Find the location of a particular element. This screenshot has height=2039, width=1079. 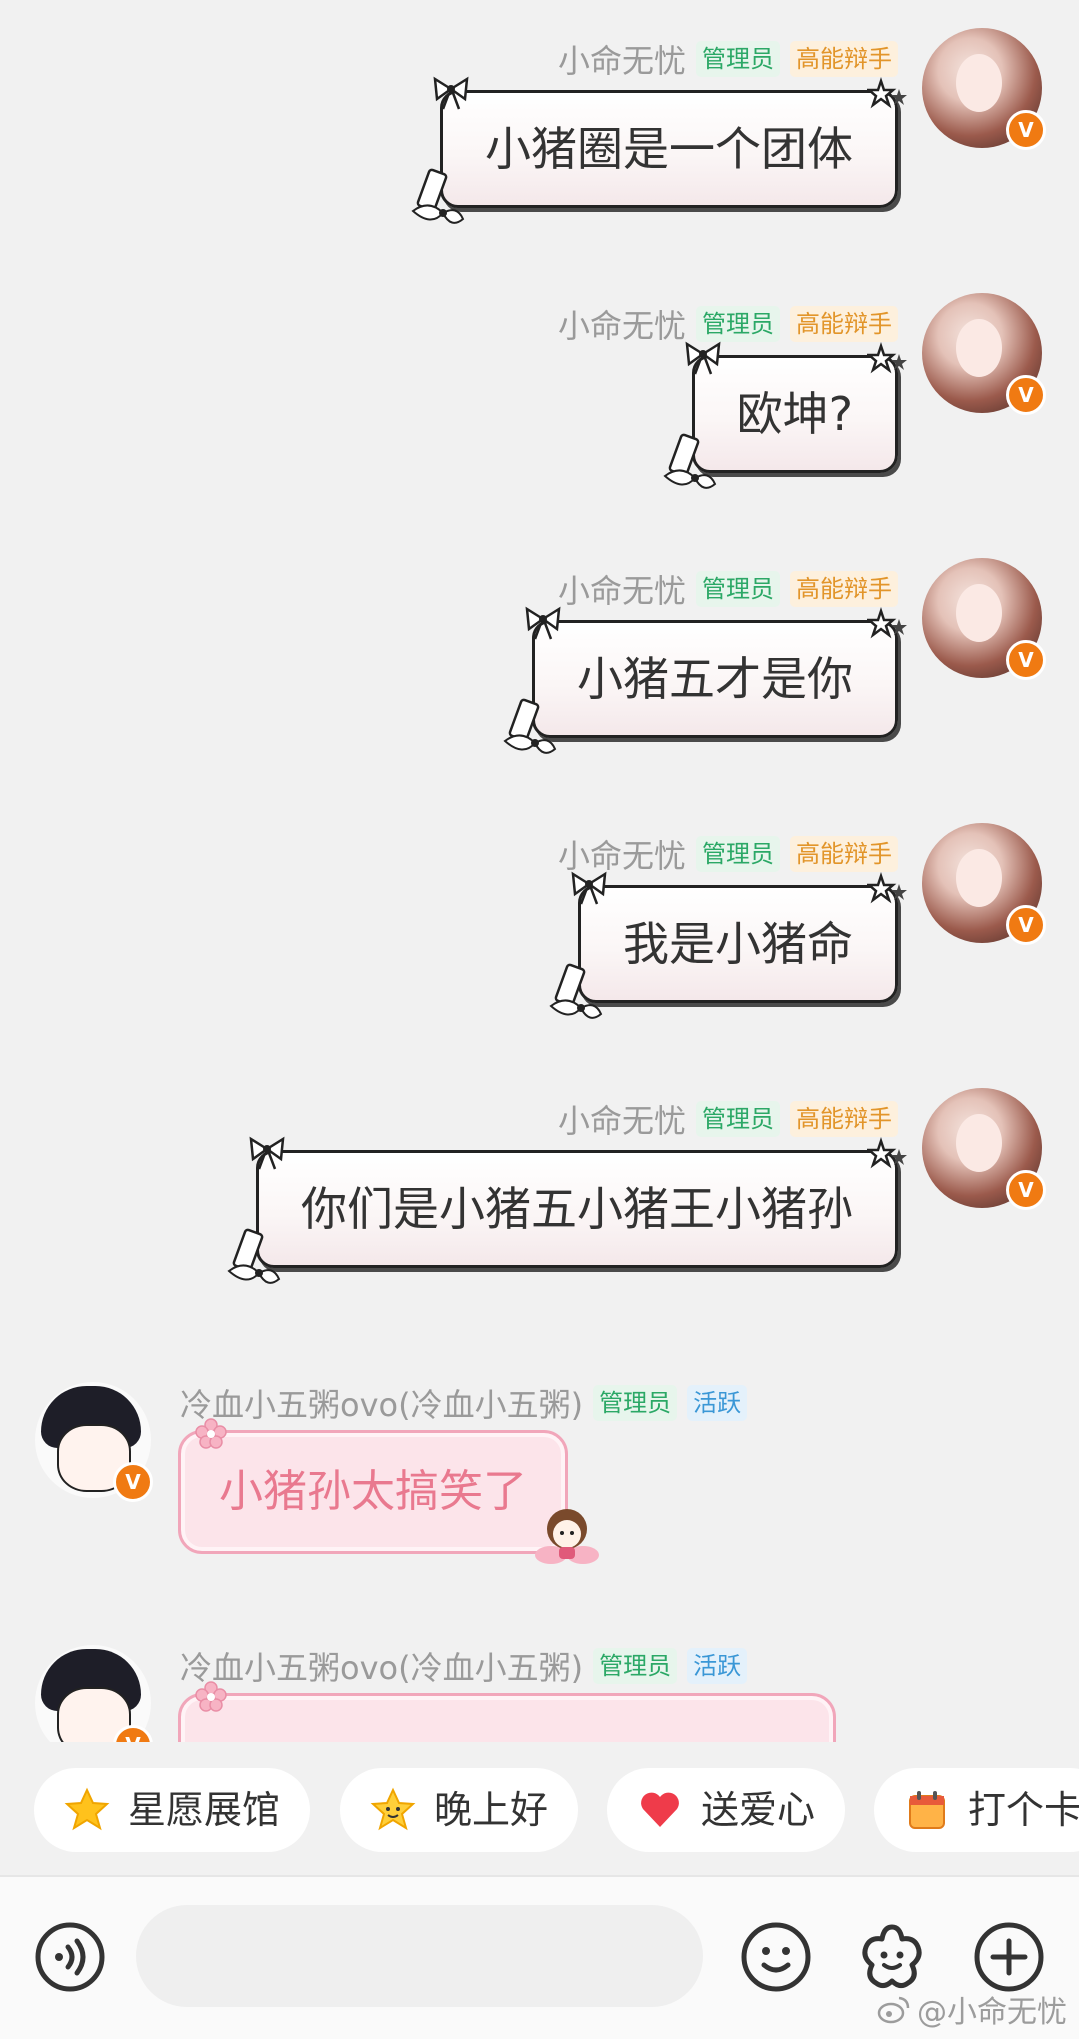

quick-reply-chip: 打个卡 is located at coordinates (976, 1810).